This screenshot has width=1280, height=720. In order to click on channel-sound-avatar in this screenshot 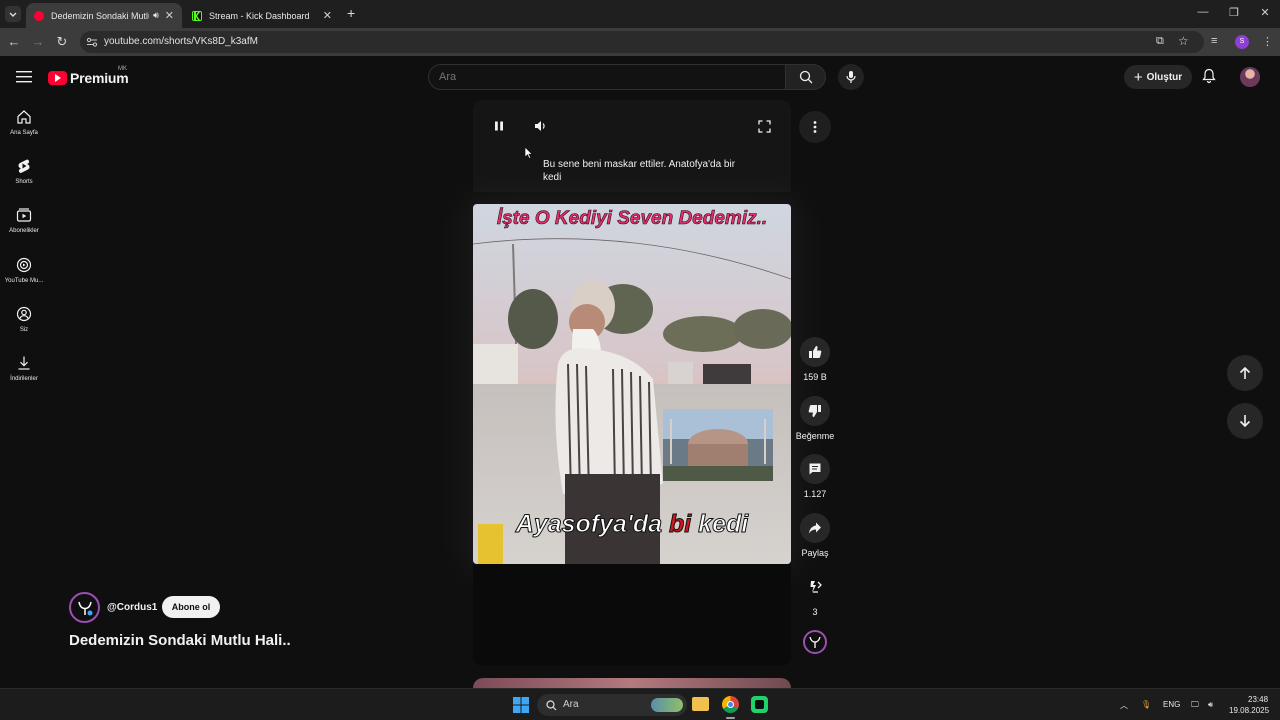, I will do `click(815, 642)`.